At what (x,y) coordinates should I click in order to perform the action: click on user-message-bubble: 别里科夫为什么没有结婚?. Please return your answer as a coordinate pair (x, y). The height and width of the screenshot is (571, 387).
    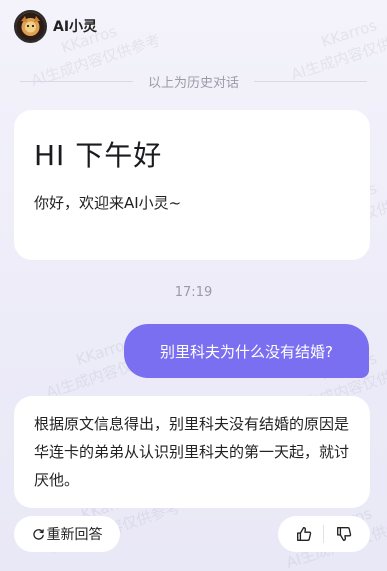
    Looking at the image, I should click on (246, 351).